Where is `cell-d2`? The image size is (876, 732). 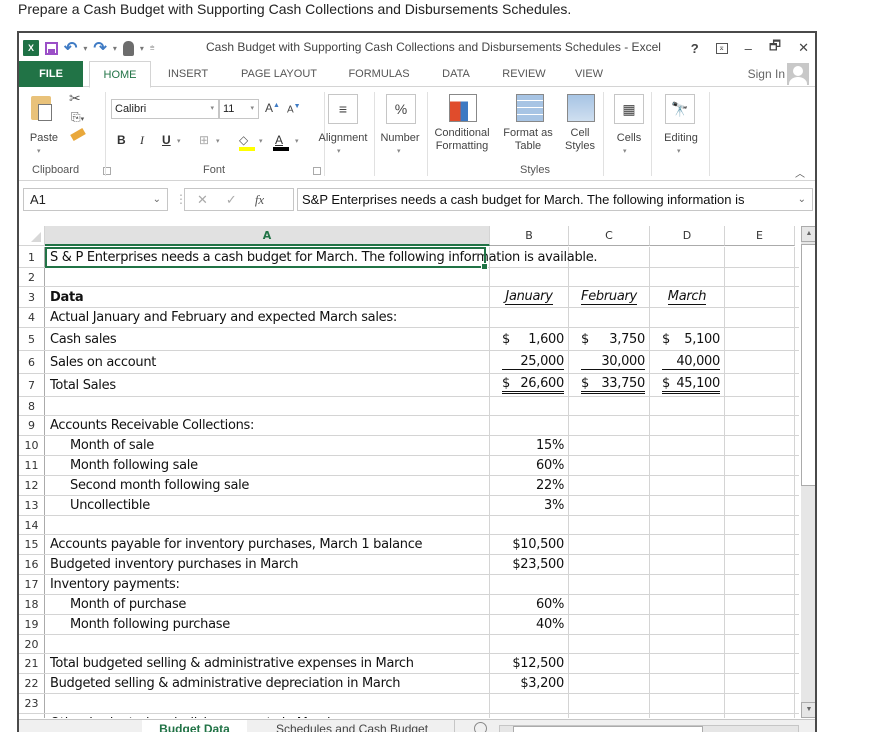
cell-d2 is located at coordinates (687, 277).